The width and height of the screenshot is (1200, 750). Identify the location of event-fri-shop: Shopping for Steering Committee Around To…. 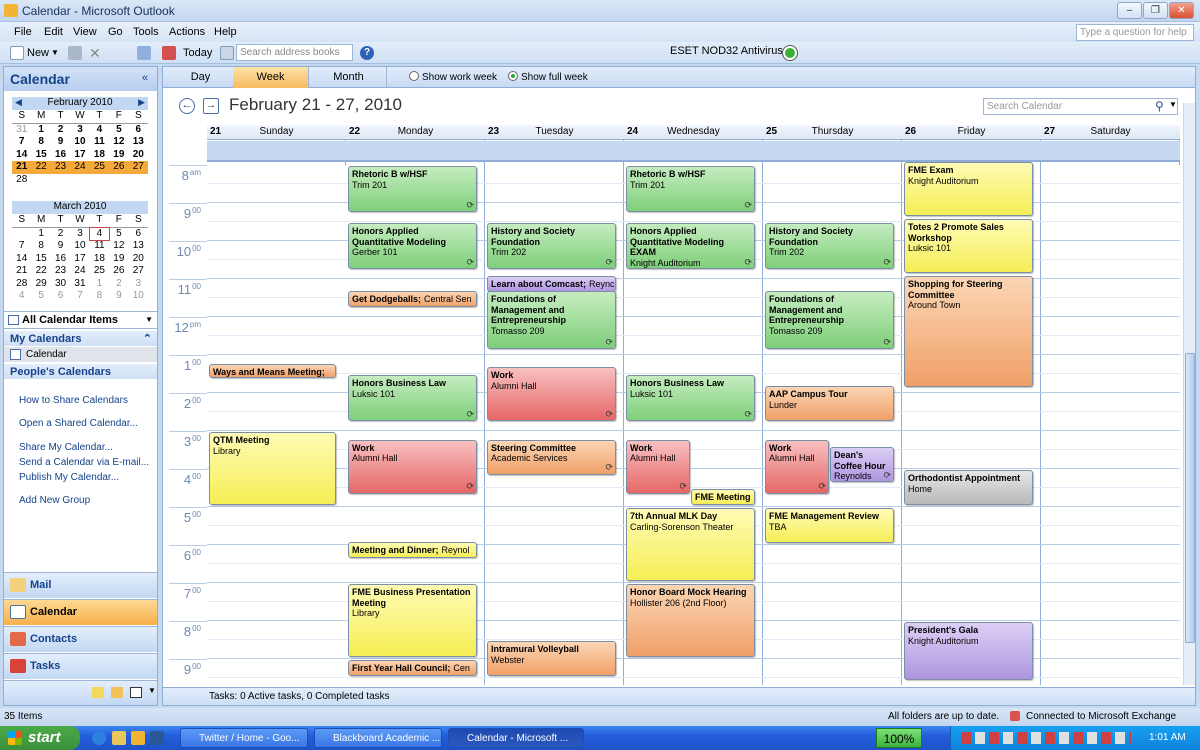
(968, 332).